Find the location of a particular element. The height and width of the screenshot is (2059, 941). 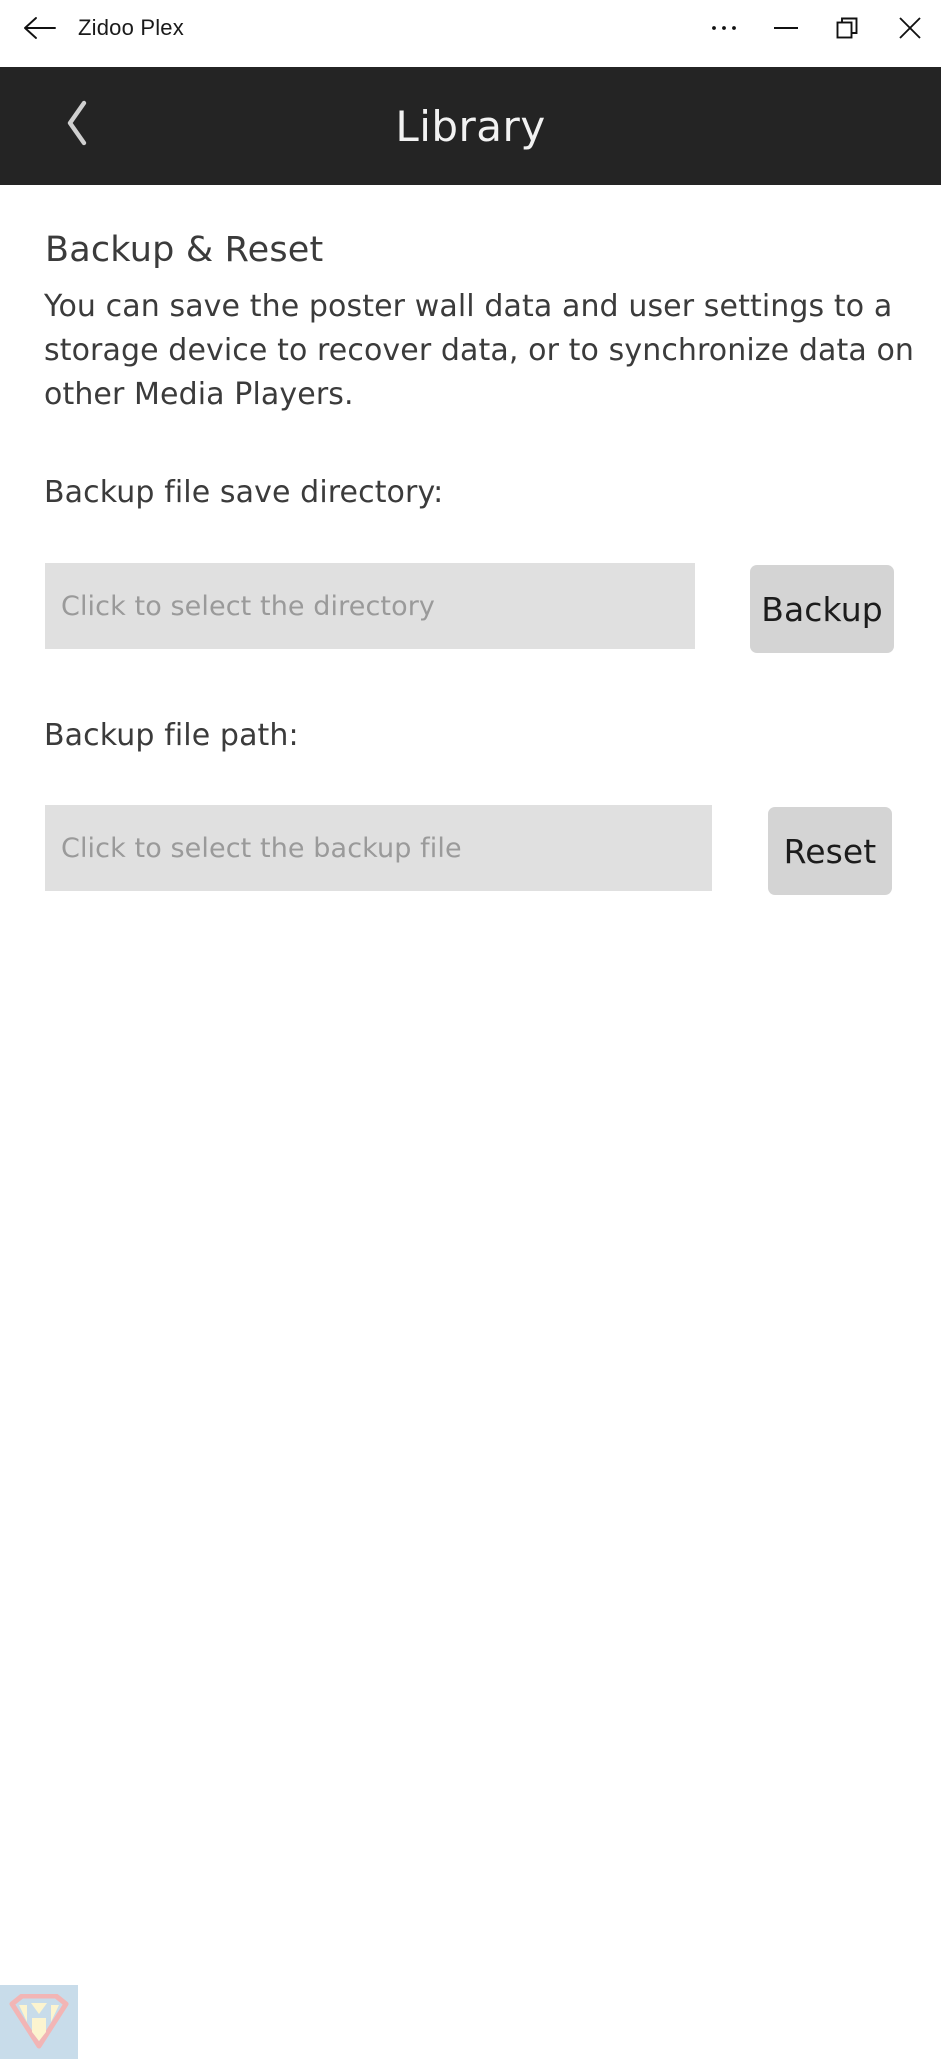

backup-filepath-input: Click to select the backup file is located at coordinates (378, 848).